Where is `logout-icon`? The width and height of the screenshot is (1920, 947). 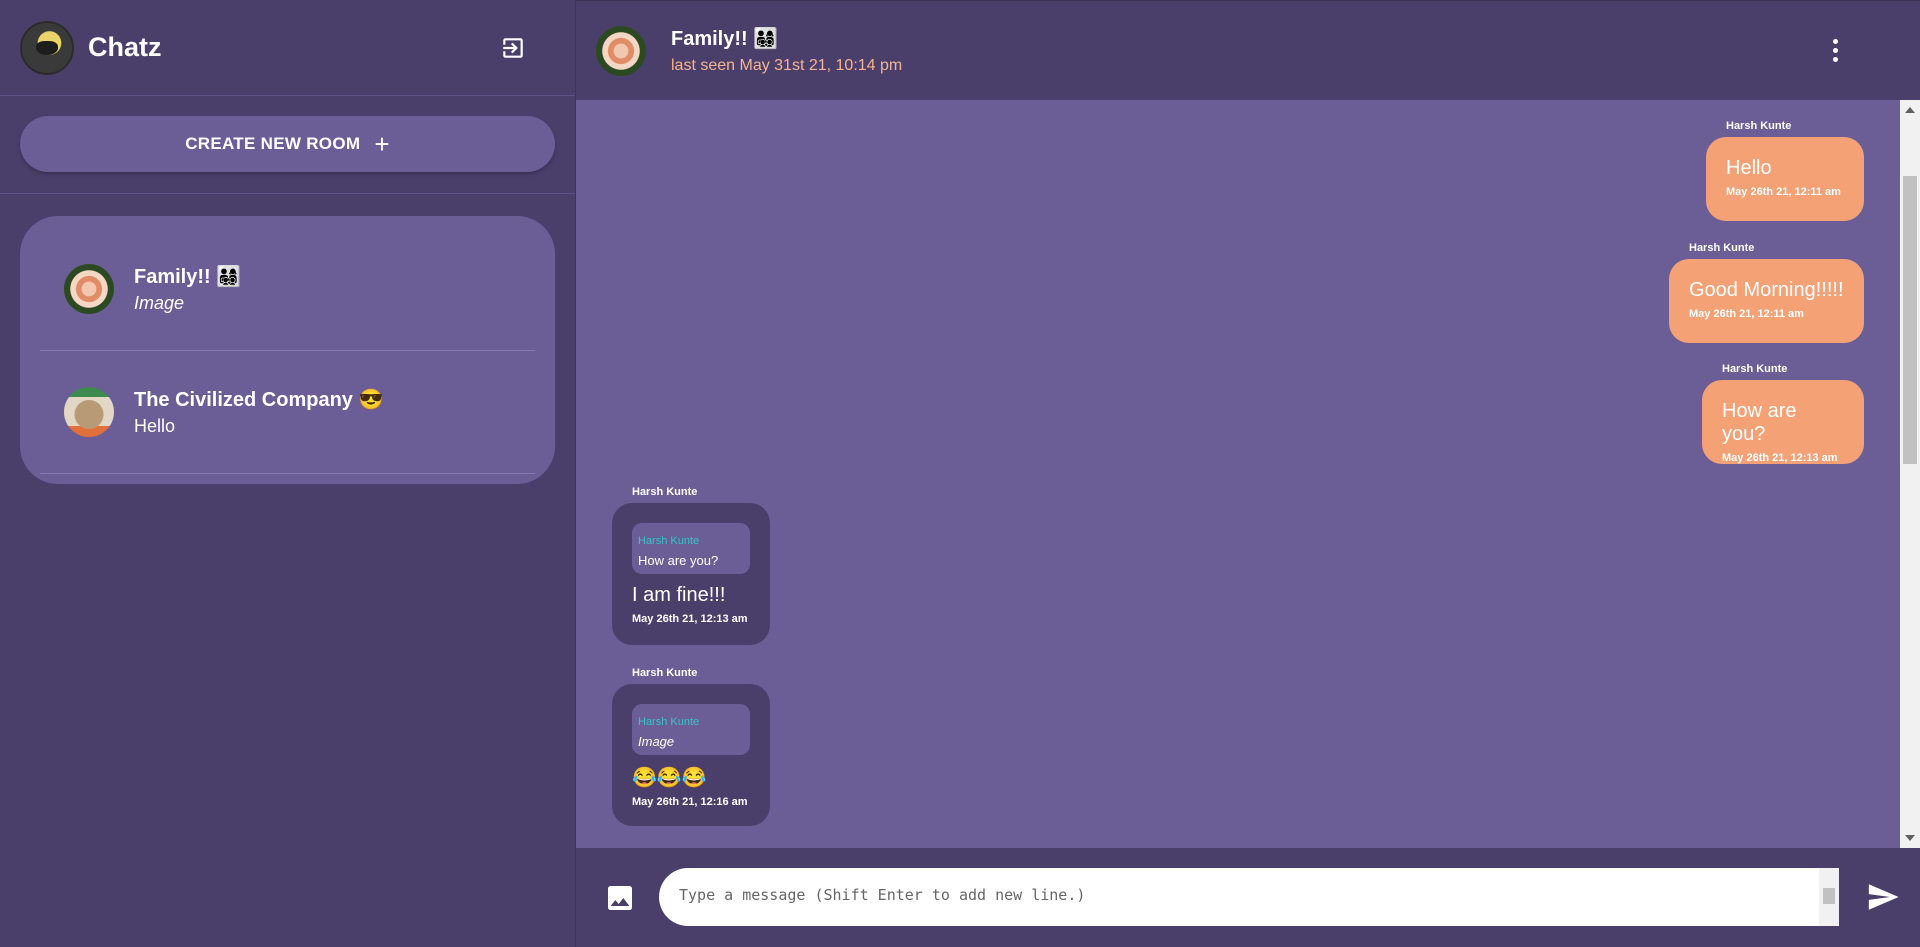
logout-icon is located at coordinates (513, 47).